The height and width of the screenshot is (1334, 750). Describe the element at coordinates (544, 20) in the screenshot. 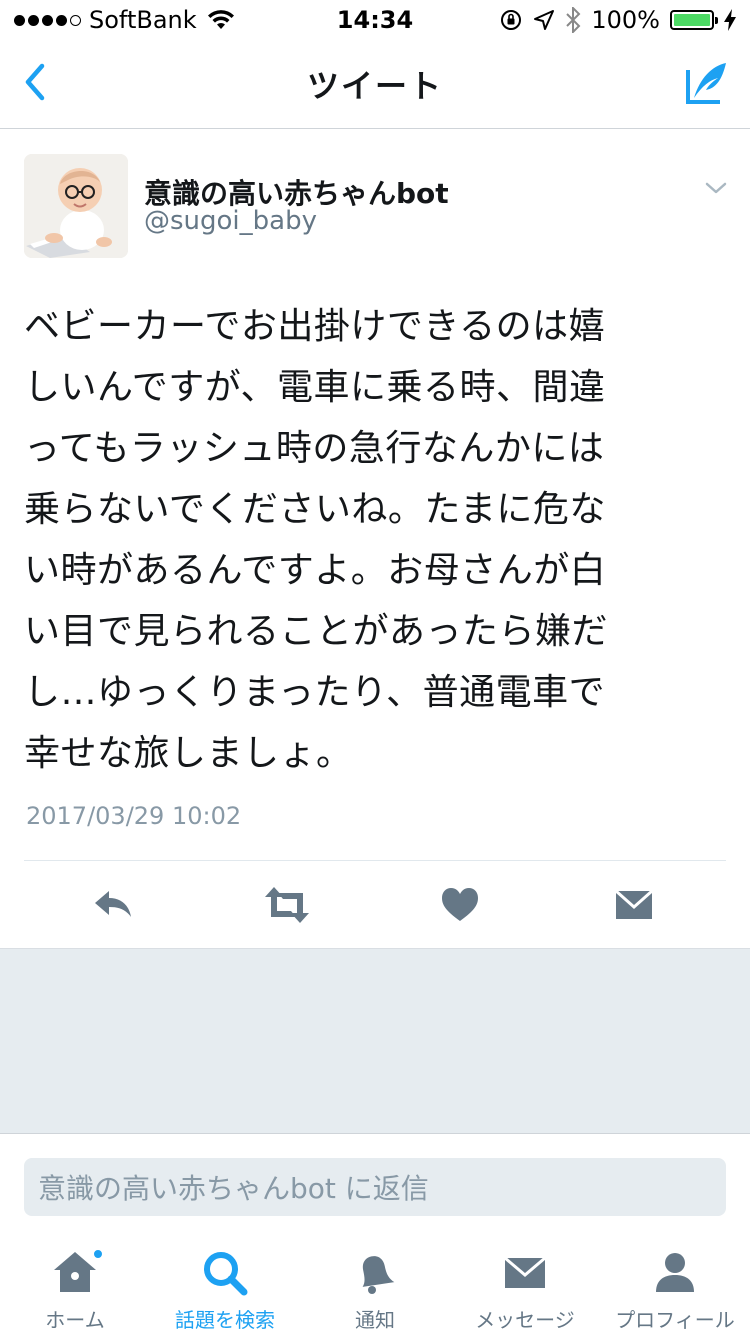

I see `location-arrow-icon` at that location.